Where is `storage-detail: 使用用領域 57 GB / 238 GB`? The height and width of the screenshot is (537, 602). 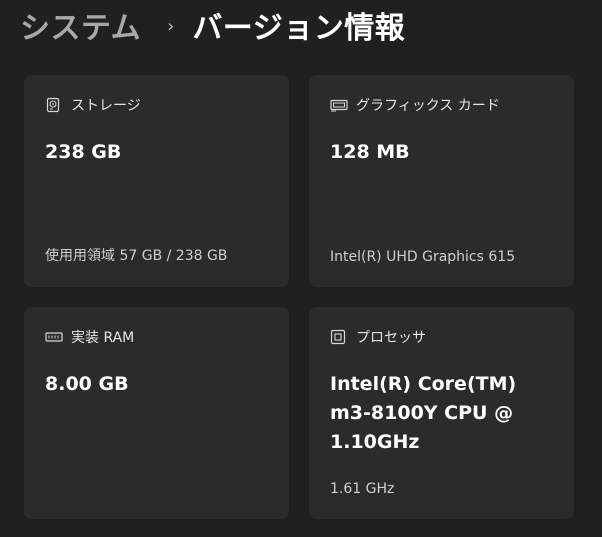 storage-detail: 使用用領域 57 GB / 238 GB is located at coordinates (136, 256).